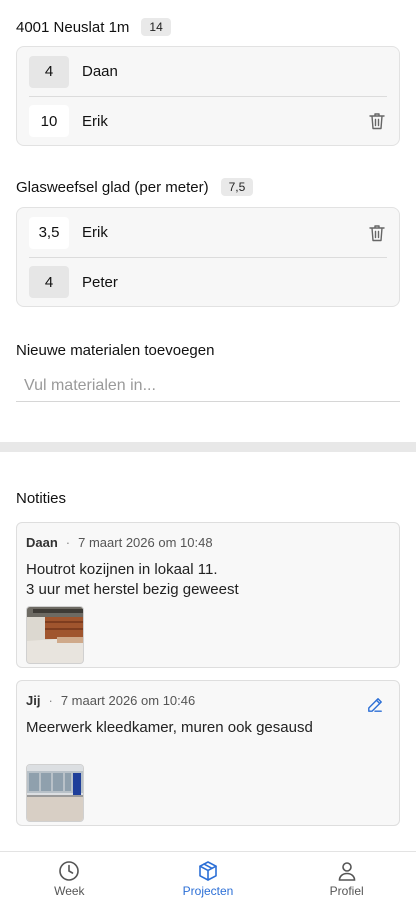  I want to click on tab-profiel: Profiel, so click(346, 876).